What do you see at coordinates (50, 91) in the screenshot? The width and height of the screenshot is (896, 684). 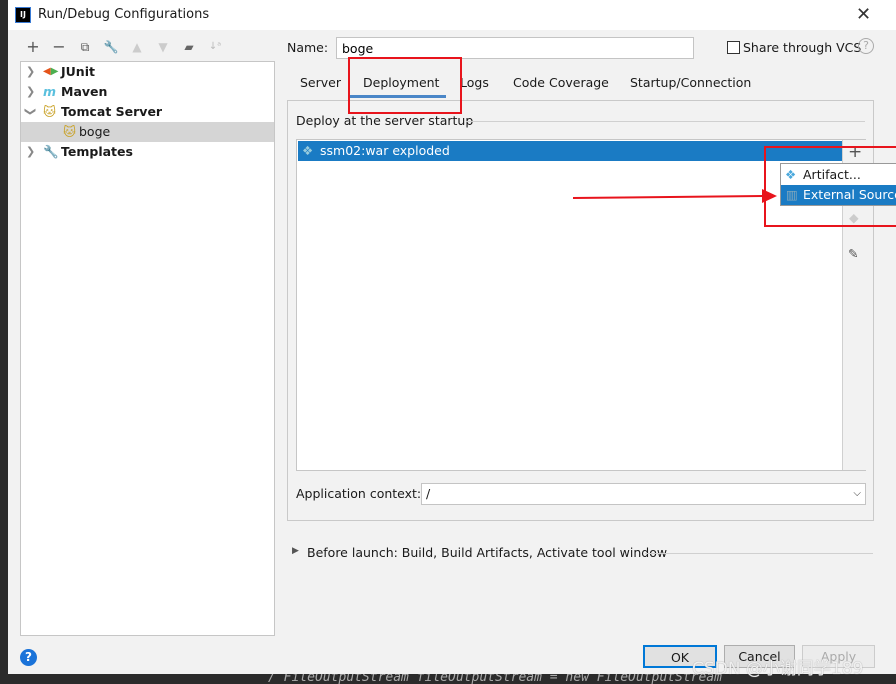 I see `maven-icon: m` at bounding box center [50, 91].